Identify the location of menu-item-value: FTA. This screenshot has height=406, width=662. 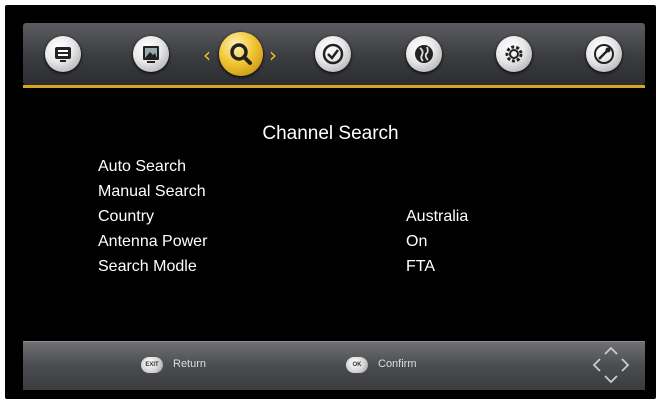
(421, 266).